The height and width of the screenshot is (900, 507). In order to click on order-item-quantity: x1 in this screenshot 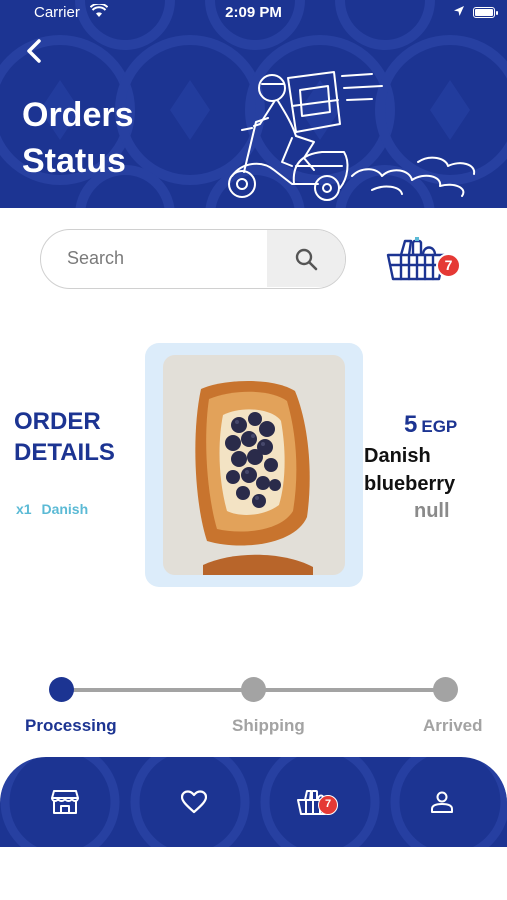, I will do `click(24, 509)`.